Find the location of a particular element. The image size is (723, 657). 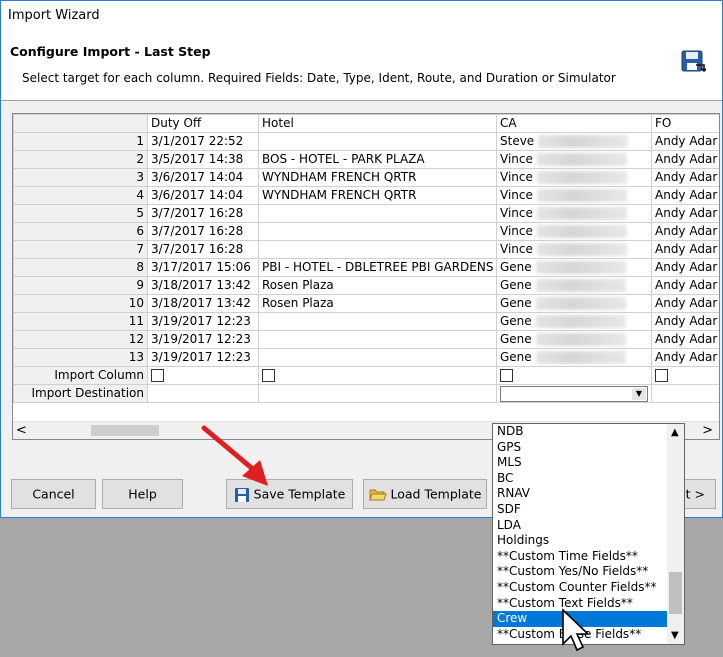

cell-duty-off-text: 3/7/2017 16:28 is located at coordinates (197, 213).